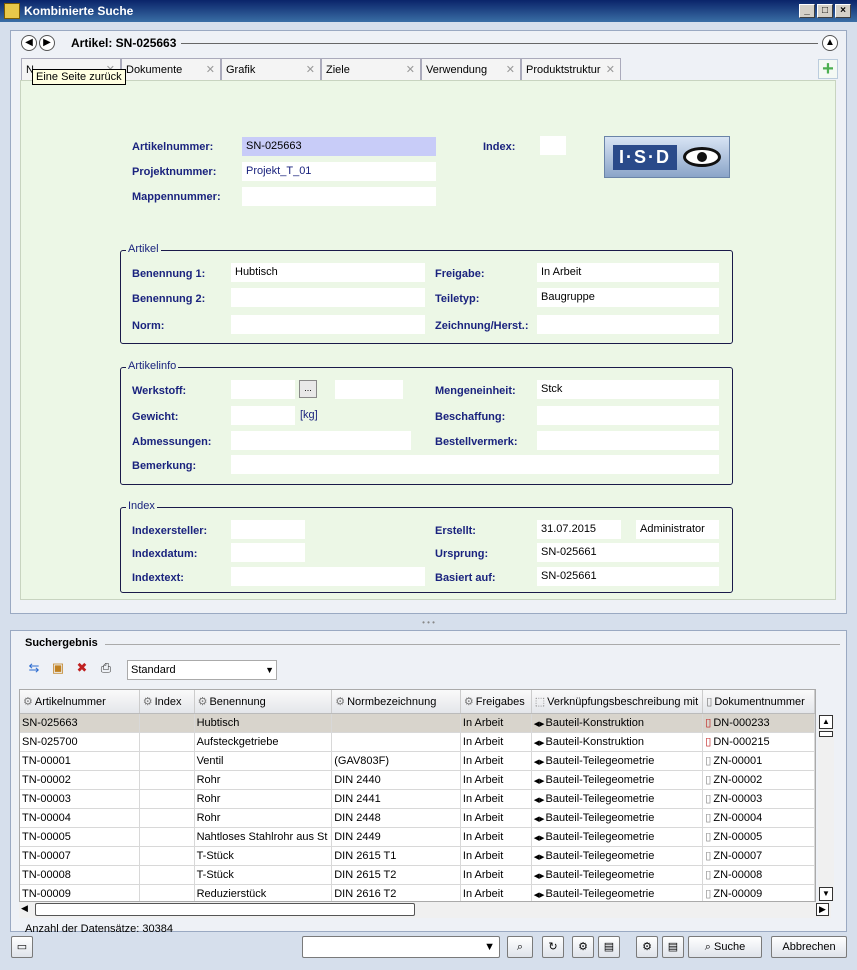 This screenshot has height=970, width=857. What do you see at coordinates (167, 701) in the screenshot?
I see `col-header: ⚙ Index` at bounding box center [167, 701].